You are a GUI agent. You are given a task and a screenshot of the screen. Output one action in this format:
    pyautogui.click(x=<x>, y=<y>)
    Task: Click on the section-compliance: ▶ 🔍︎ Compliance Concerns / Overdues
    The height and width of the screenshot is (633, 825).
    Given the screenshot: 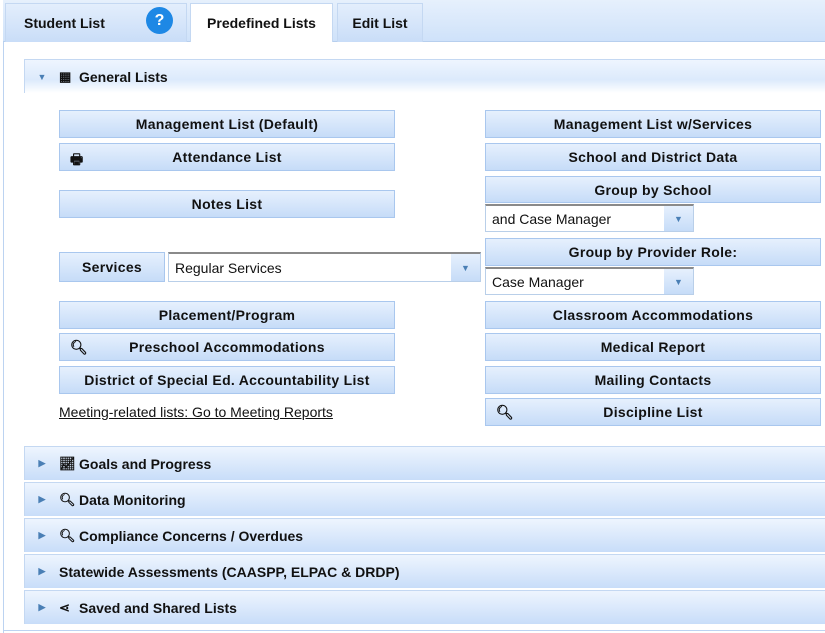 What is the action you would take?
    pyautogui.click(x=424, y=535)
    